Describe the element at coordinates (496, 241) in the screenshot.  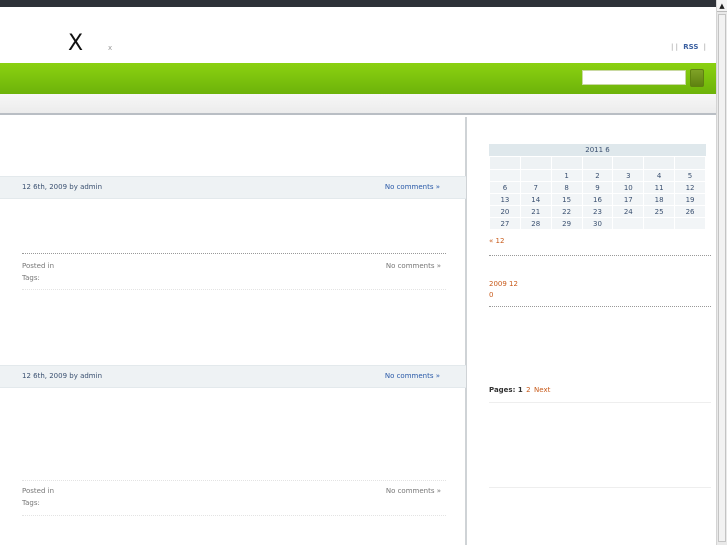
I see `calendar-prev-link: « 12` at that location.